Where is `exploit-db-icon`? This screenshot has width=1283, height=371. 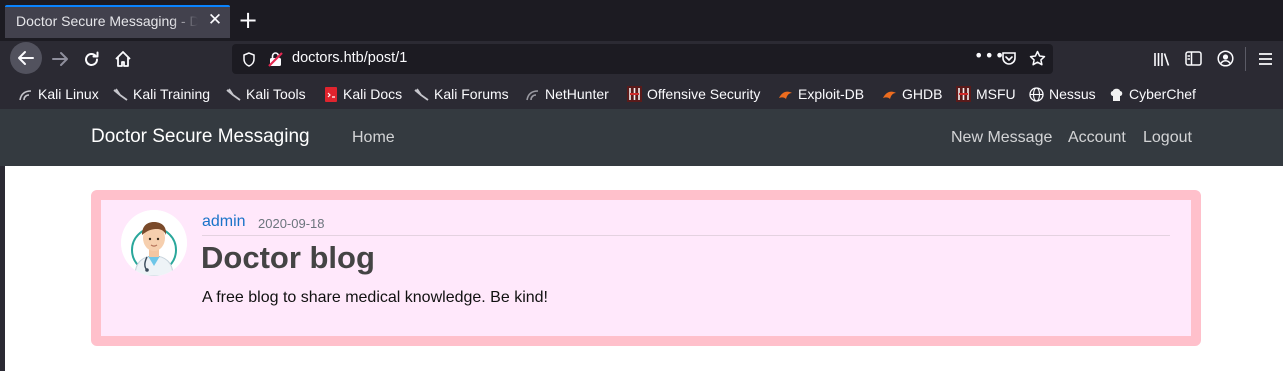
exploit-db-icon is located at coordinates (785, 94).